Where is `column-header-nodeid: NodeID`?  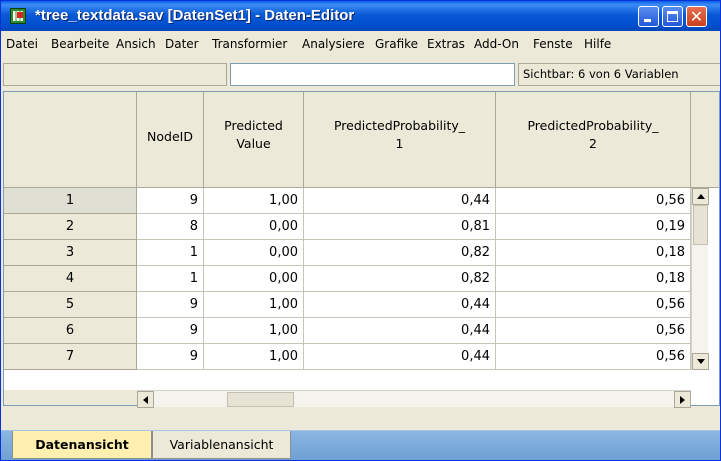 column-header-nodeid: NodeID is located at coordinates (170, 140).